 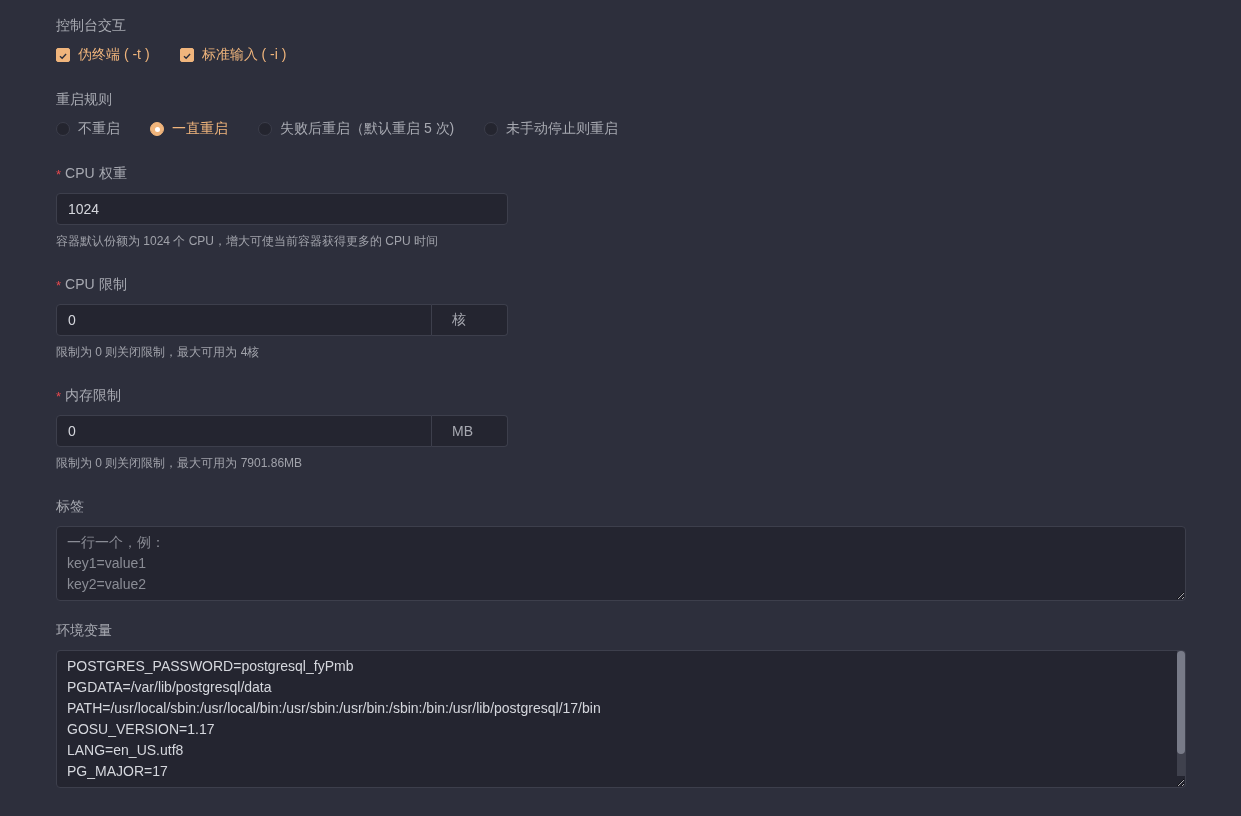 What do you see at coordinates (248, 241) in the screenshot?
I see `help-text: 容器默认份额为 1024 个 CPU，增大可使当前容器获得更多的 CPU 时间` at bounding box center [248, 241].